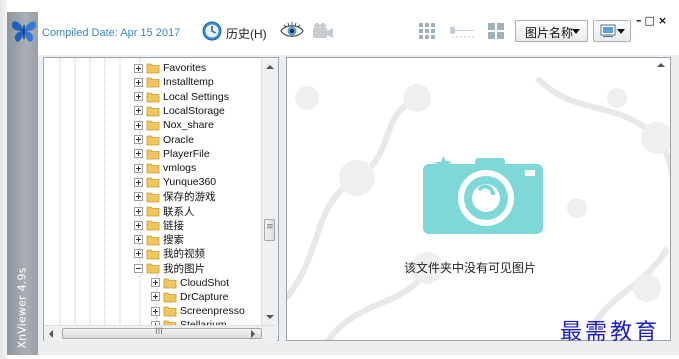 This screenshot has height=359, width=679. I want to click on scroll-left-icon, so click(51, 334).